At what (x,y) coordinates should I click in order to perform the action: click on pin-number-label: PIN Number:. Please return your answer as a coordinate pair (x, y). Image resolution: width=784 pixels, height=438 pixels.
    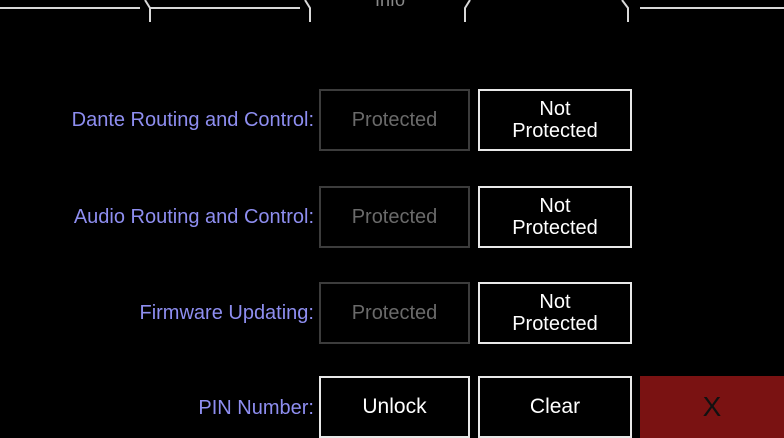
    Looking at the image, I should click on (256, 408).